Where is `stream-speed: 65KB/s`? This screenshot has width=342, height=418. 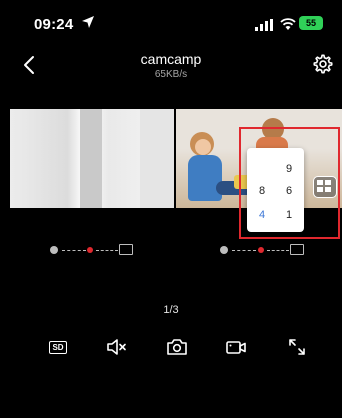 stream-speed: 65KB/s is located at coordinates (171, 74).